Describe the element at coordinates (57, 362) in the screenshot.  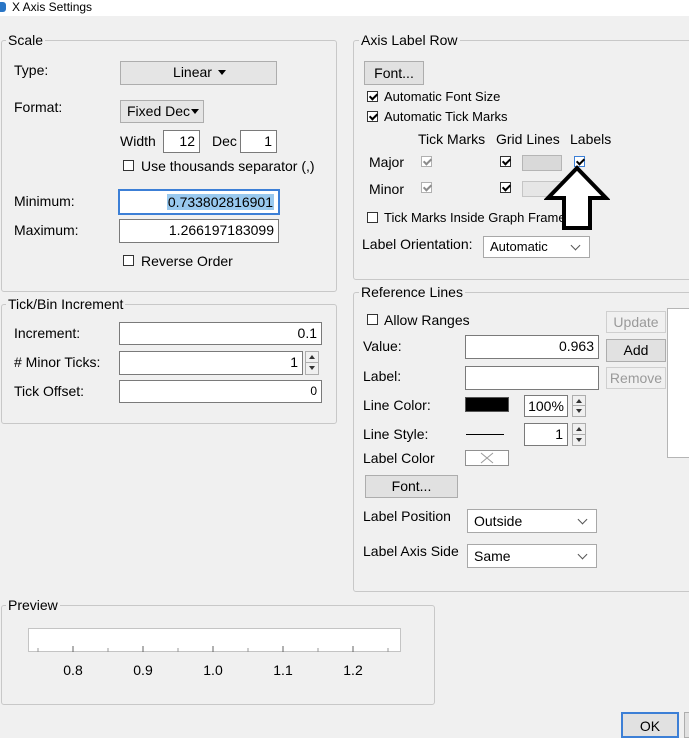
I see `minor-ticks-label: # Minor Ticks:` at that location.